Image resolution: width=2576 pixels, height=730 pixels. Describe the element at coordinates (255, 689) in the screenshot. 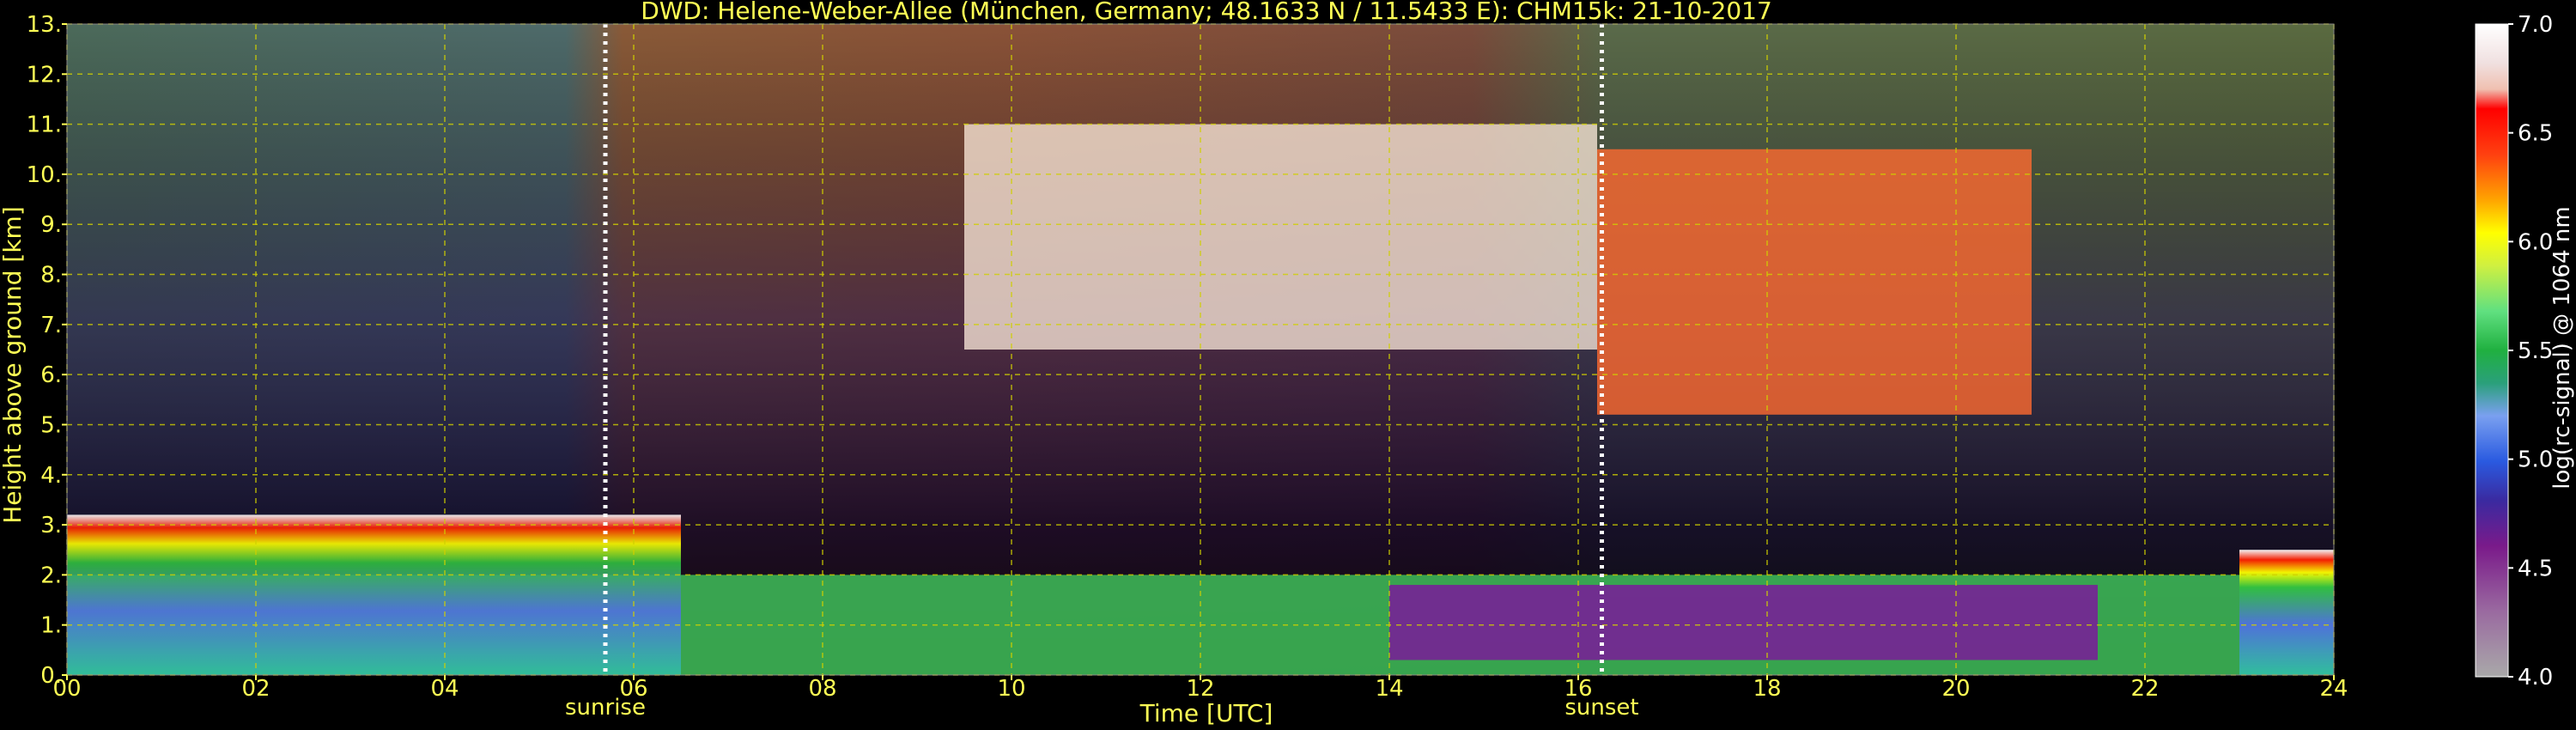

I see `x-tick-label: 02` at that location.